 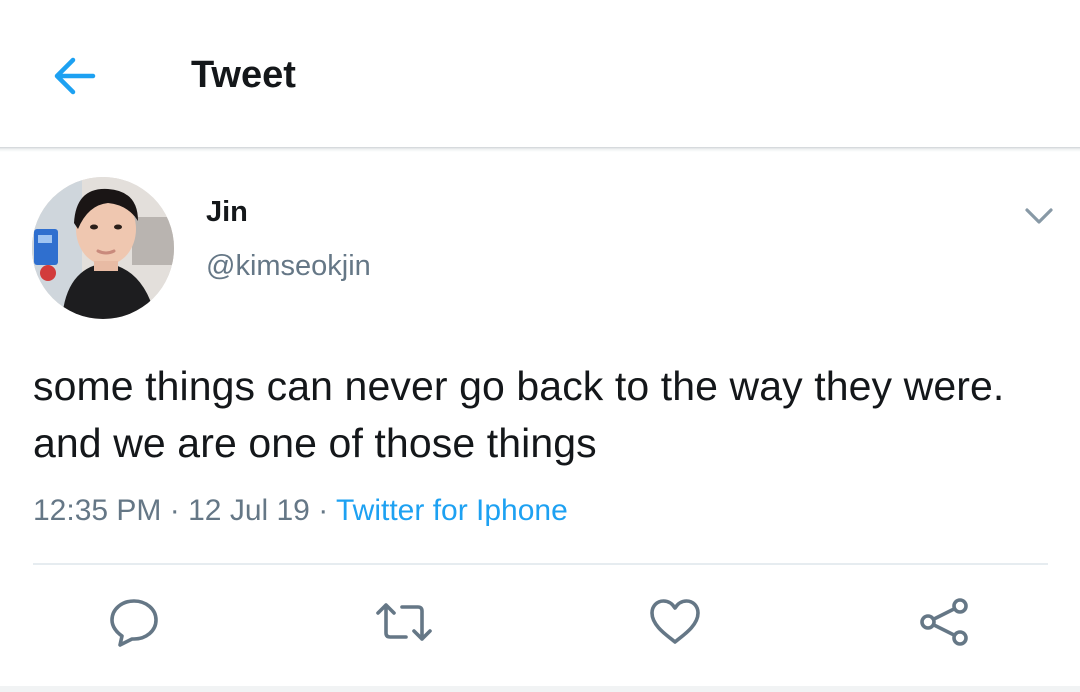 I want to click on like-button, so click(x=675, y=622).